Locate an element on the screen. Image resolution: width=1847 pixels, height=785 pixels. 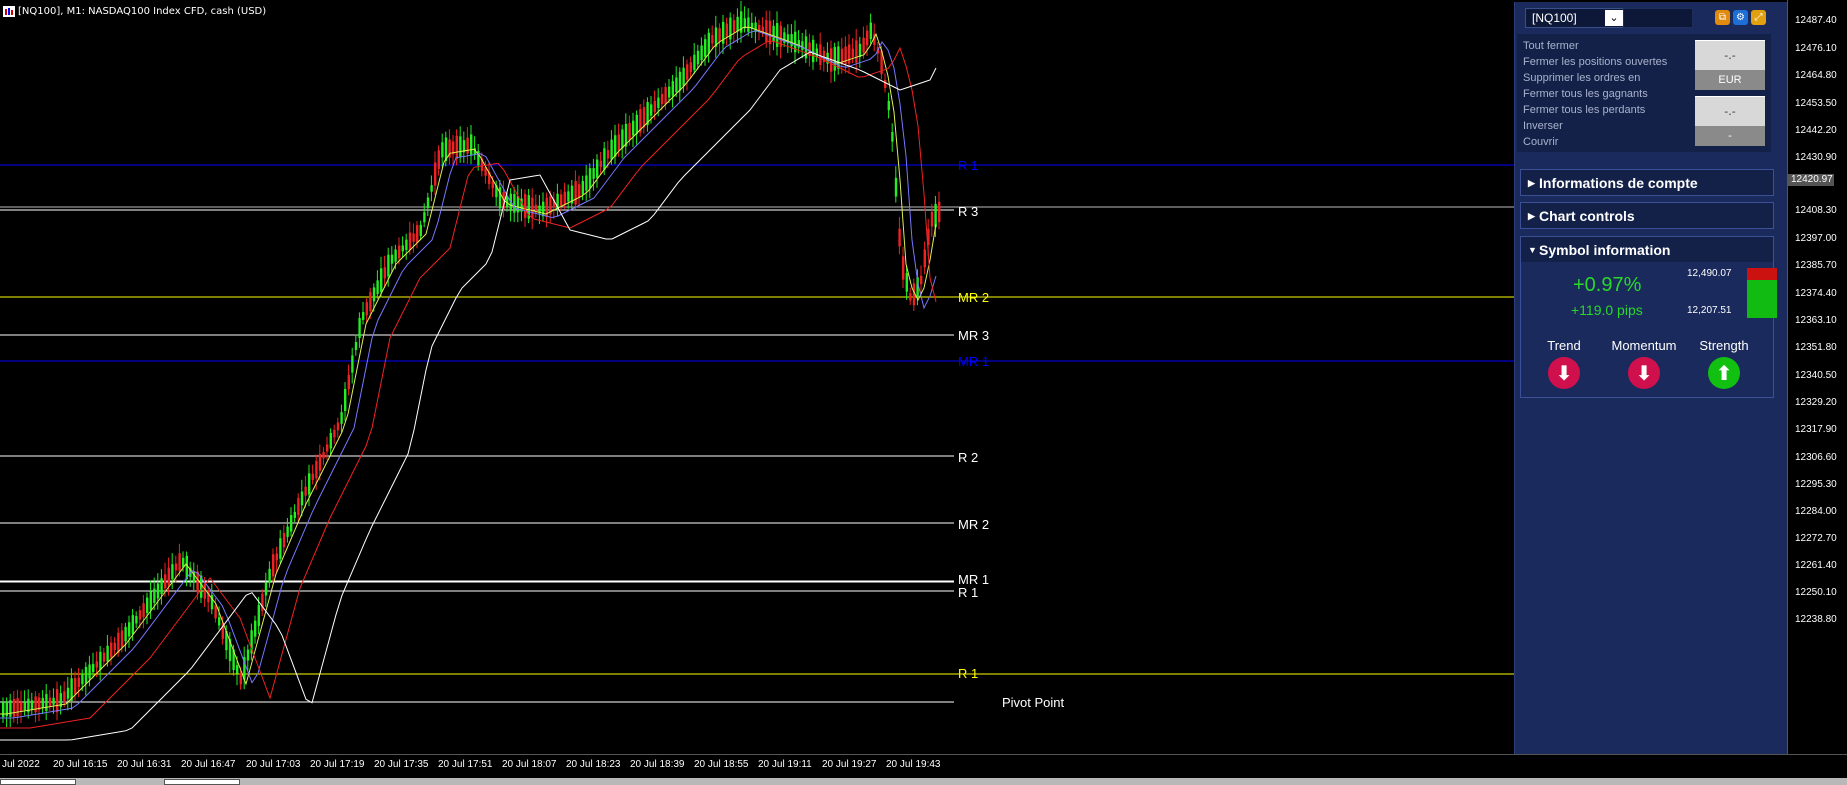
menu-delete-orders: Supprimer les ordres en is located at coordinates (1581, 78).